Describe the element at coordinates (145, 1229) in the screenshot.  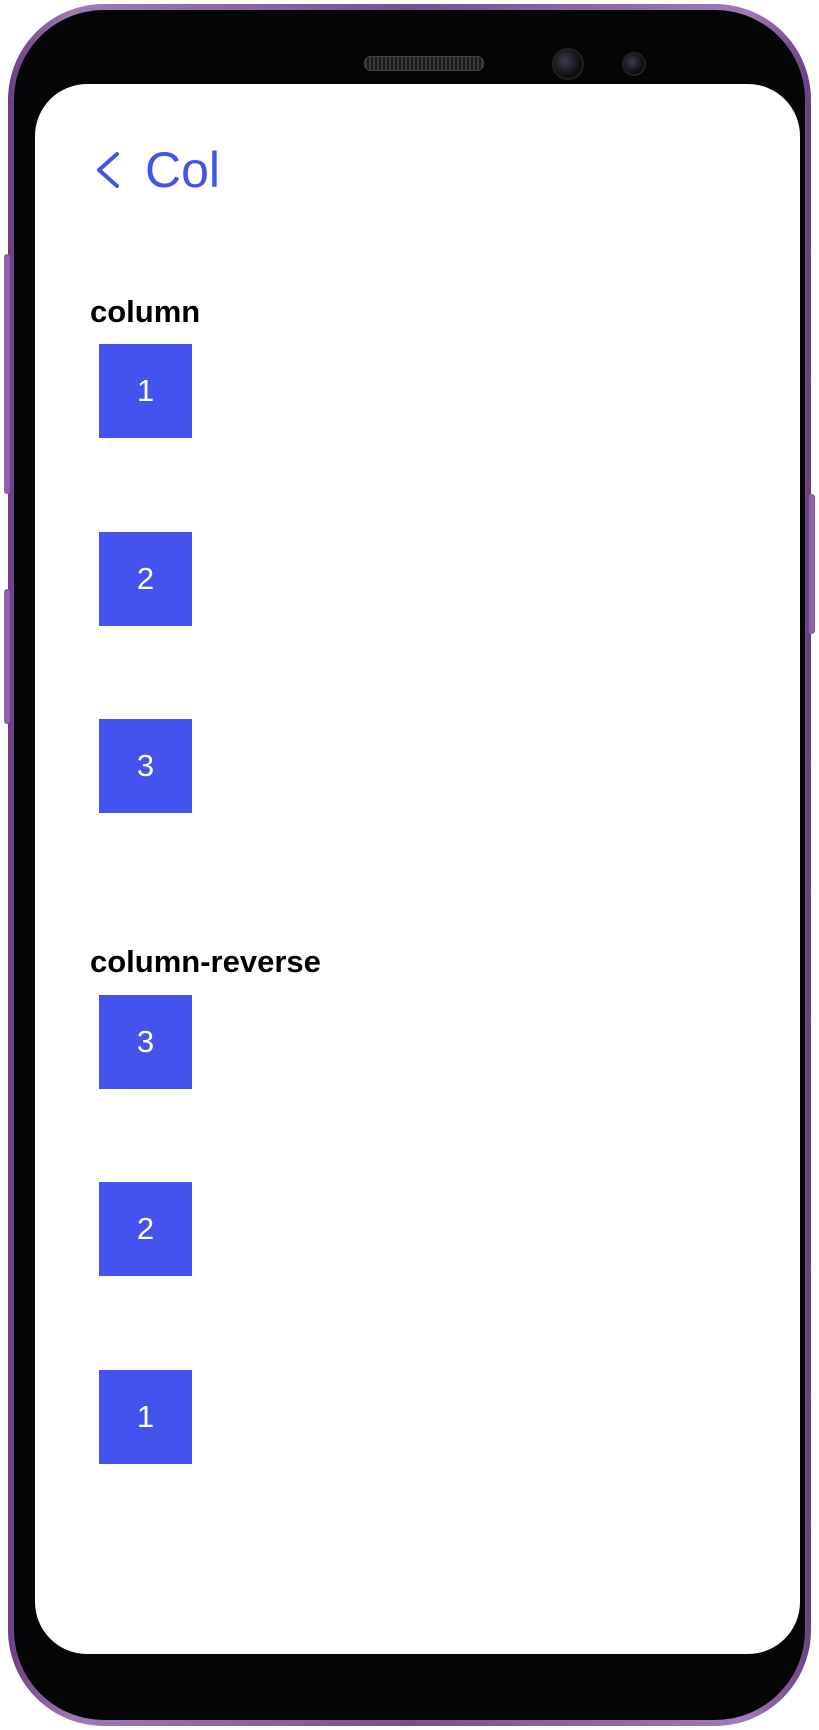
I see `column-reverse-box: 2` at that location.